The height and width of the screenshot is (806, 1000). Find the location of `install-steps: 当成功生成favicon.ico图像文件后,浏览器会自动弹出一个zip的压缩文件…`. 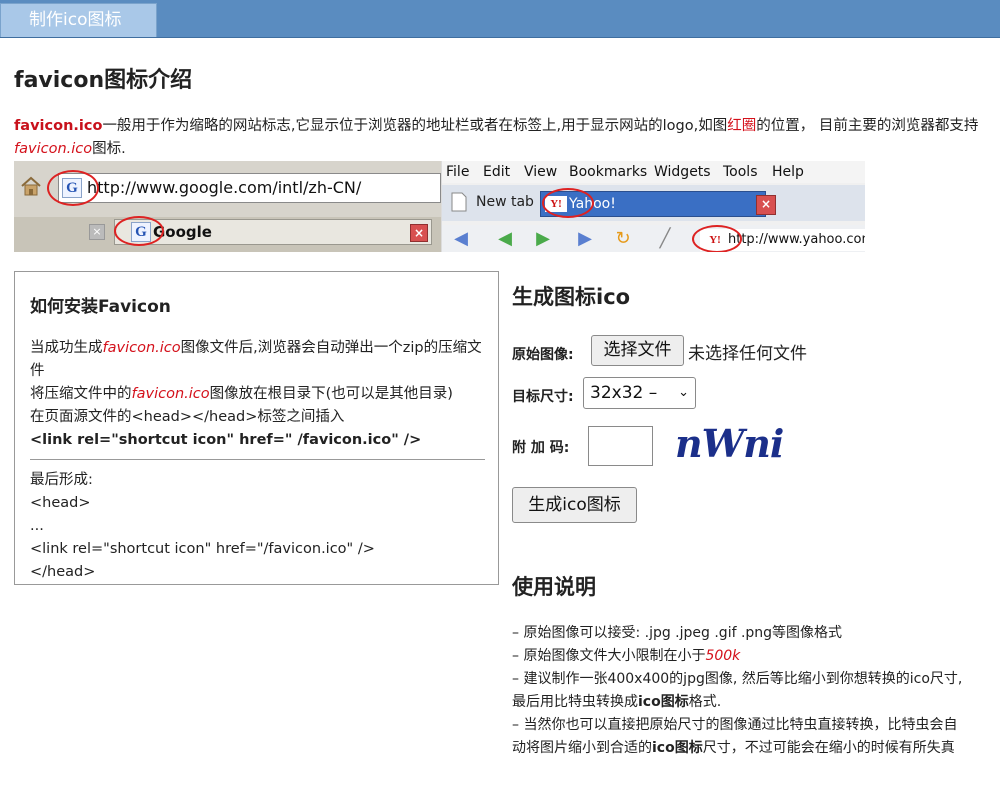

install-steps: 当成功生成favicon.ico图像文件后,浏览器会自动弹出一个zip的压缩文件… is located at coordinates (260, 394).